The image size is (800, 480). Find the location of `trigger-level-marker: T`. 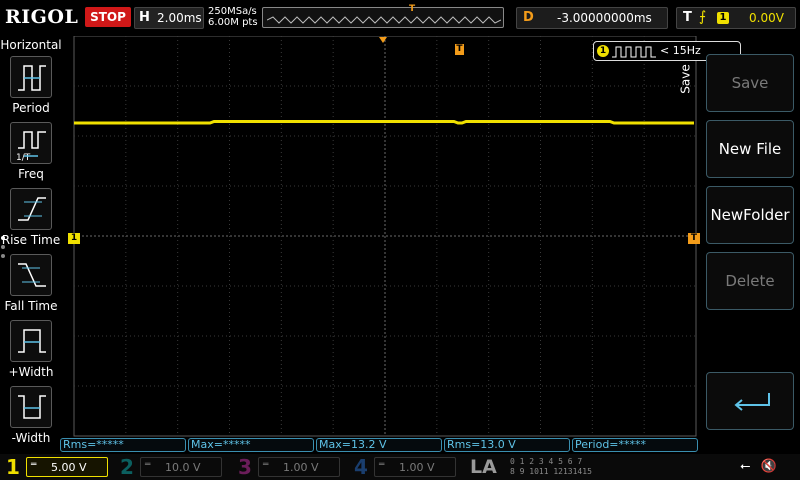

trigger-level-marker: T is located at coordinates (694, 238).